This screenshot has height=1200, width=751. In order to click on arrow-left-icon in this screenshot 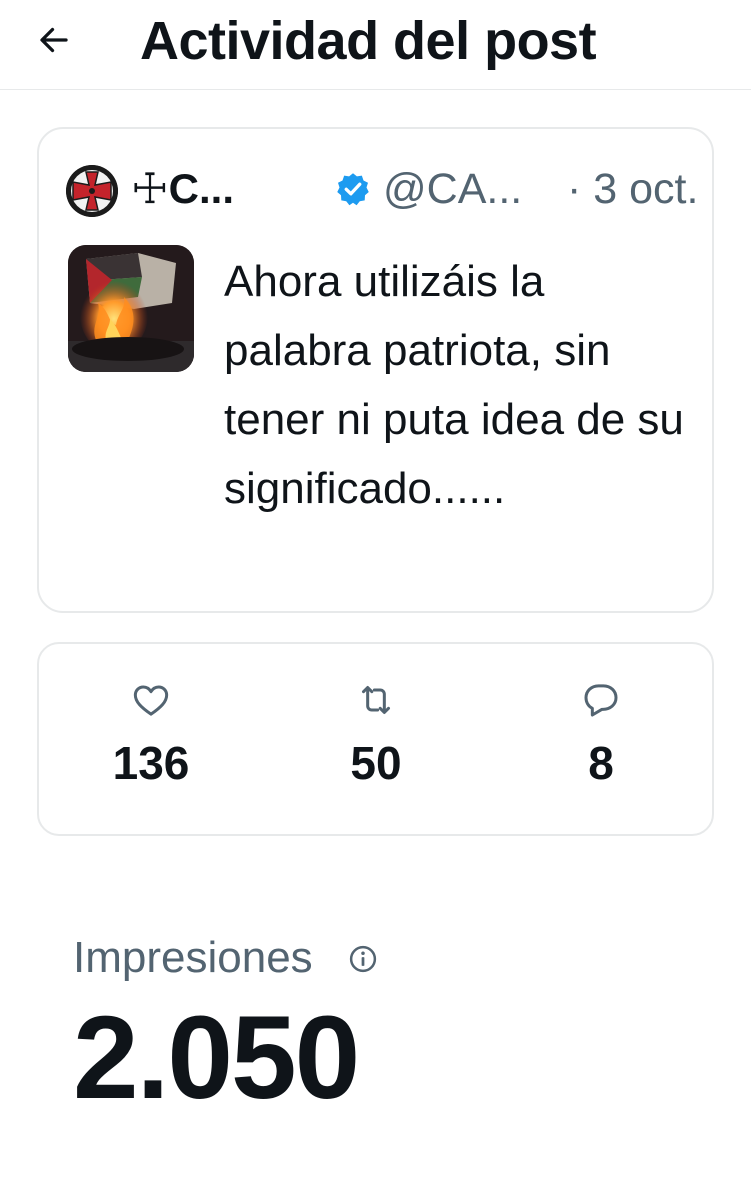, I will do `click(54, 40)`.